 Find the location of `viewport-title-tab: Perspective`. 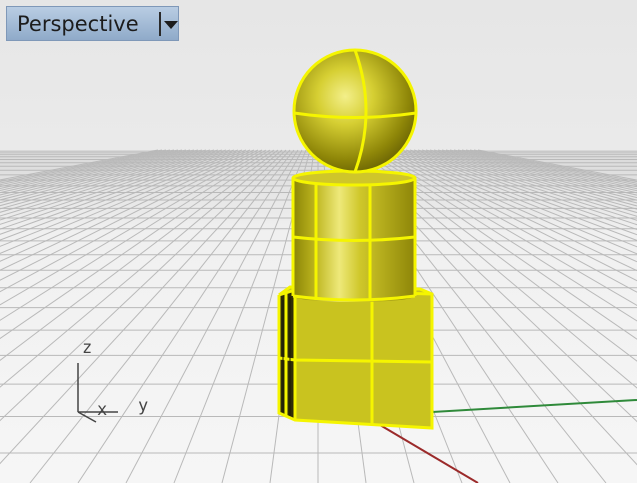

viewport-title-tab: Perspective is located at coordinates (92, 23).